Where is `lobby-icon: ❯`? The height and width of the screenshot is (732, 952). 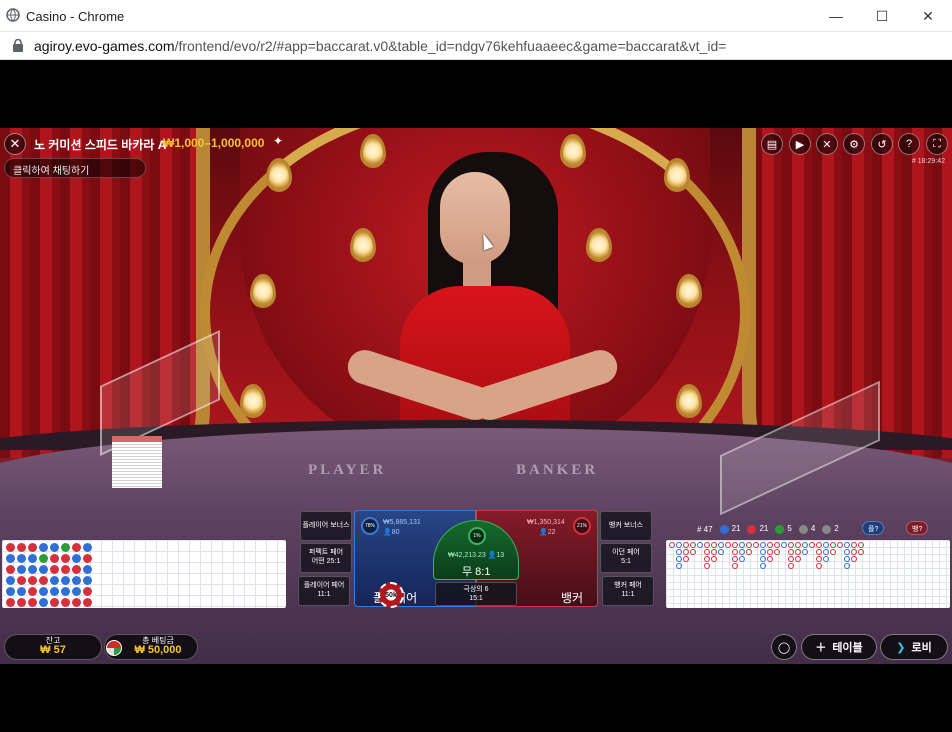
lobby-icon: ❯ is located at coordinates (901, 647).